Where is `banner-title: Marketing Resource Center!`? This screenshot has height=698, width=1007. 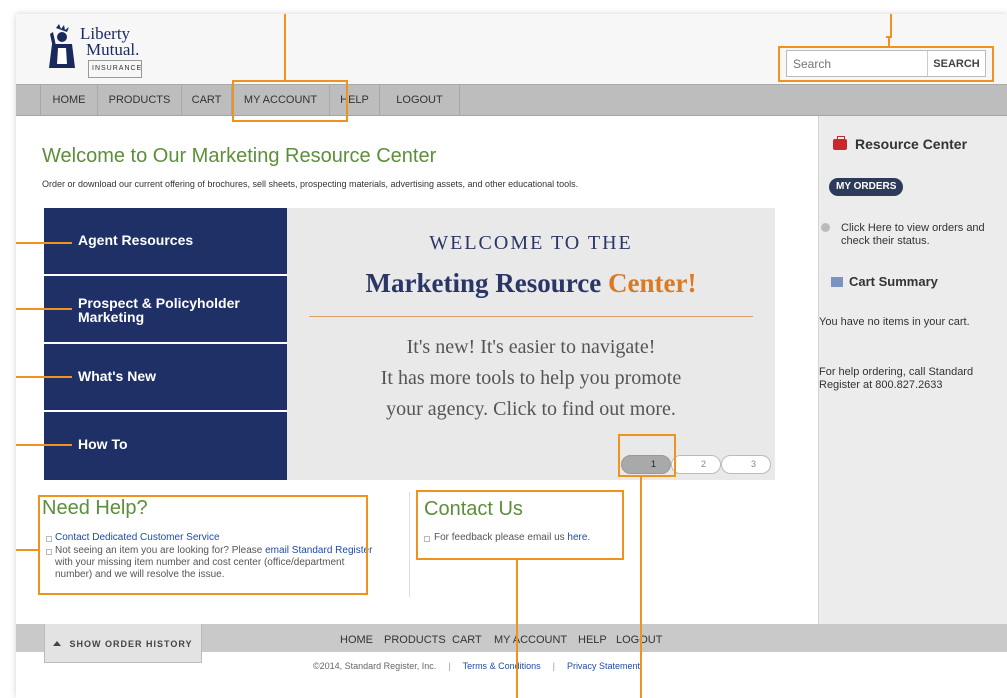 banner-title: Marketing Resource Center! is located at coordinates (531, 283).